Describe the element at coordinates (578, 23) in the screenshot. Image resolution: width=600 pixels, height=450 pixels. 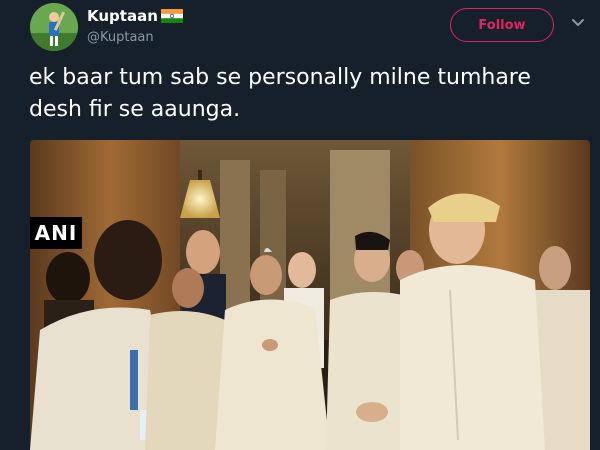
I see `chevron-down-icon` at that location.